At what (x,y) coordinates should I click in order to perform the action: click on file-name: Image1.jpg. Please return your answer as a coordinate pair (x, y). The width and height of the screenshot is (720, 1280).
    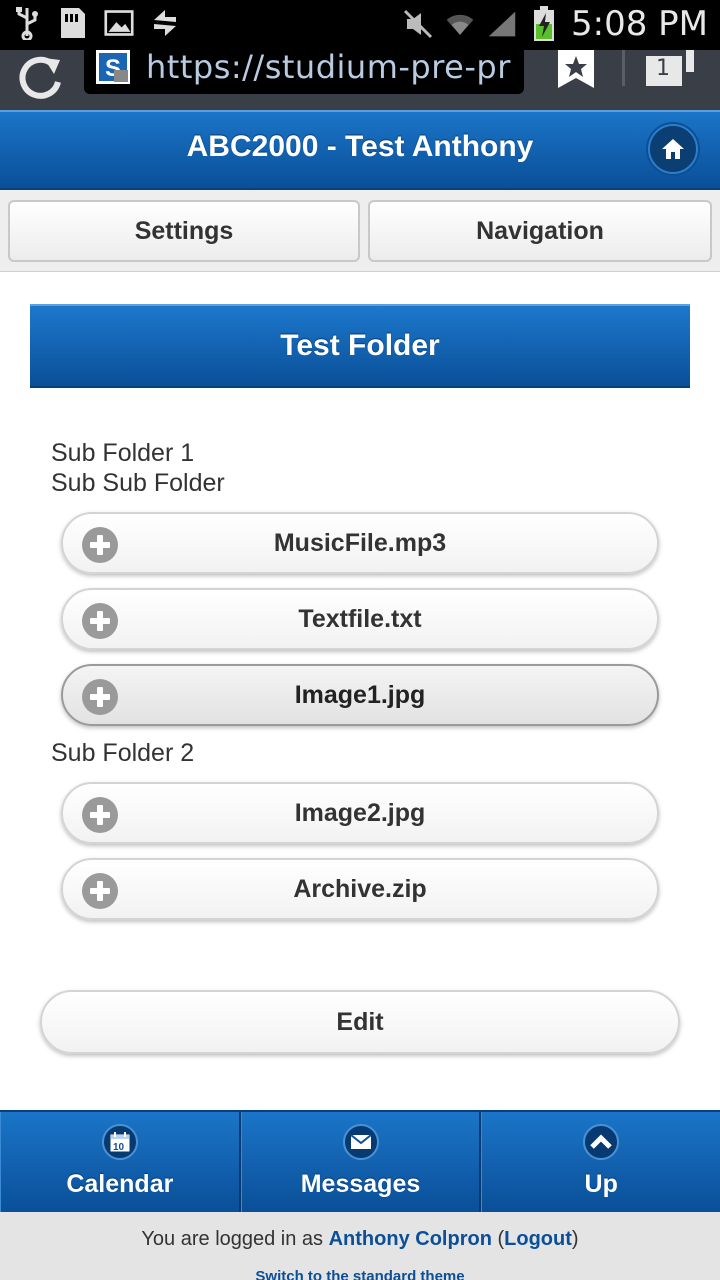
    Looking at the image, I should click on (360, 695).